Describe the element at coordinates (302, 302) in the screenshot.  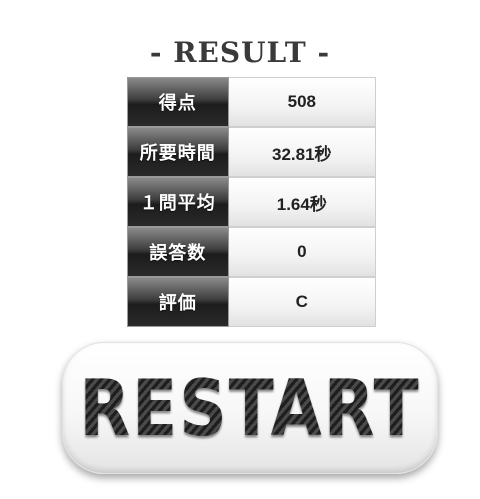
I see `rating-value: C` at that location.